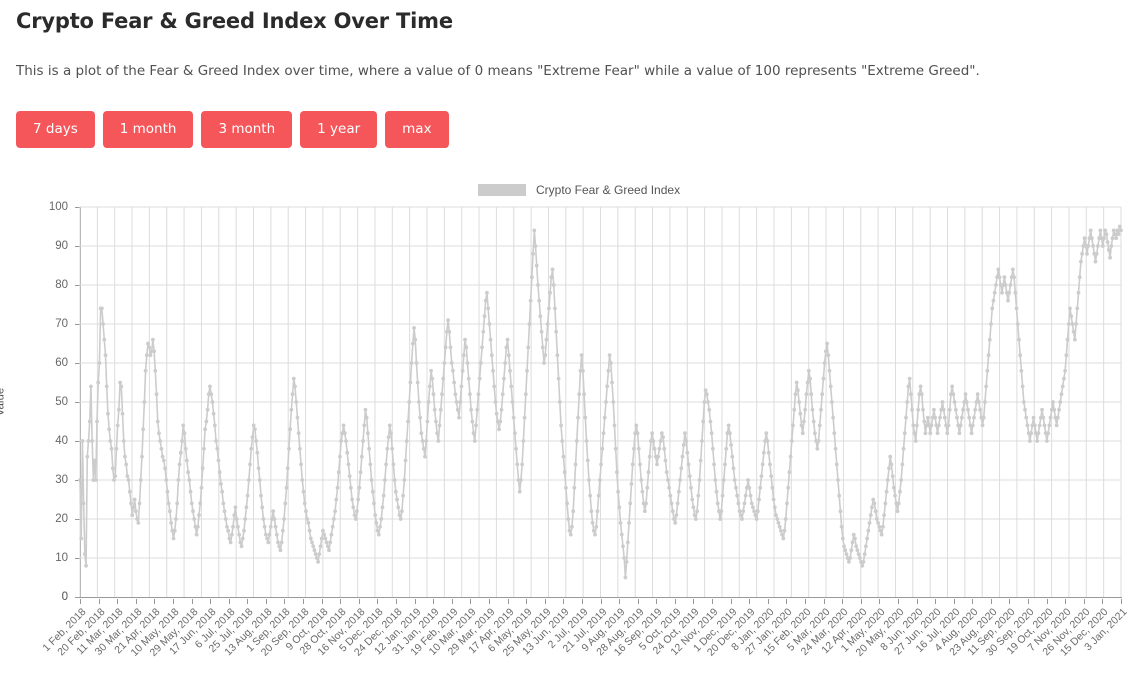  What do you see at coordinates (61, 519) in the screenshot?
I see `y-tick-20: 20` at bounding box center [61, 519].